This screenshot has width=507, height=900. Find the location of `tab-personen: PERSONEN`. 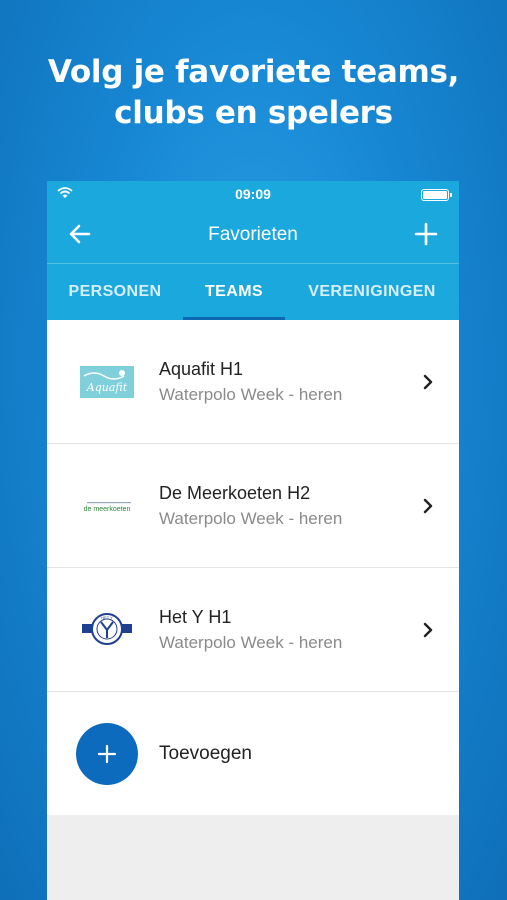

tab-personen: PERSONEN is located at coordinates (115, 292).